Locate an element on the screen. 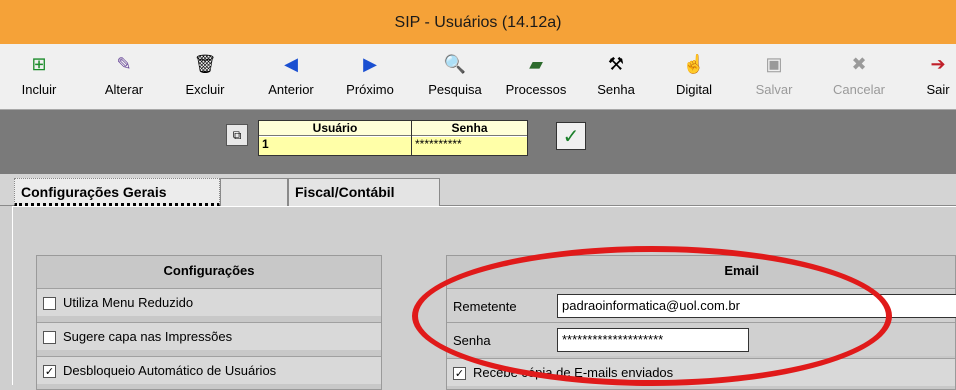 The height and width of the screenshot is (390, 956). pesquisa-button: 🔍 Pesquisa is located at coordinates (455, 78).